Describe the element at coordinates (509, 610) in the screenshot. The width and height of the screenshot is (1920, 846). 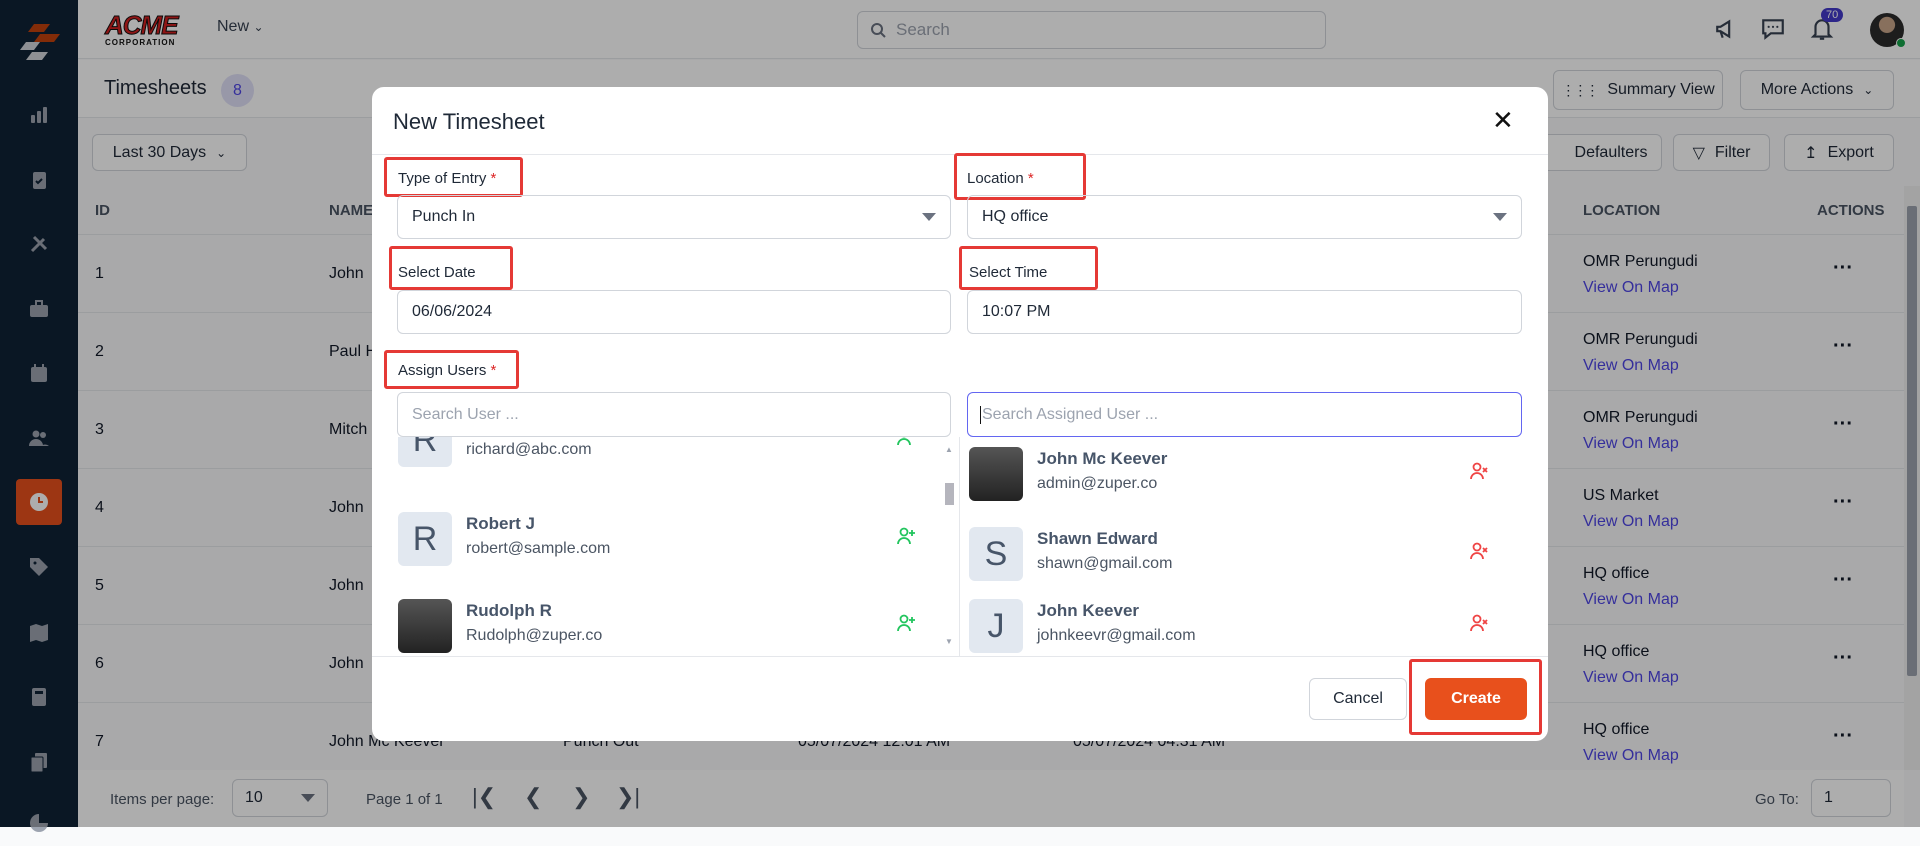
I see `user-name: Rudolph R` at that location.